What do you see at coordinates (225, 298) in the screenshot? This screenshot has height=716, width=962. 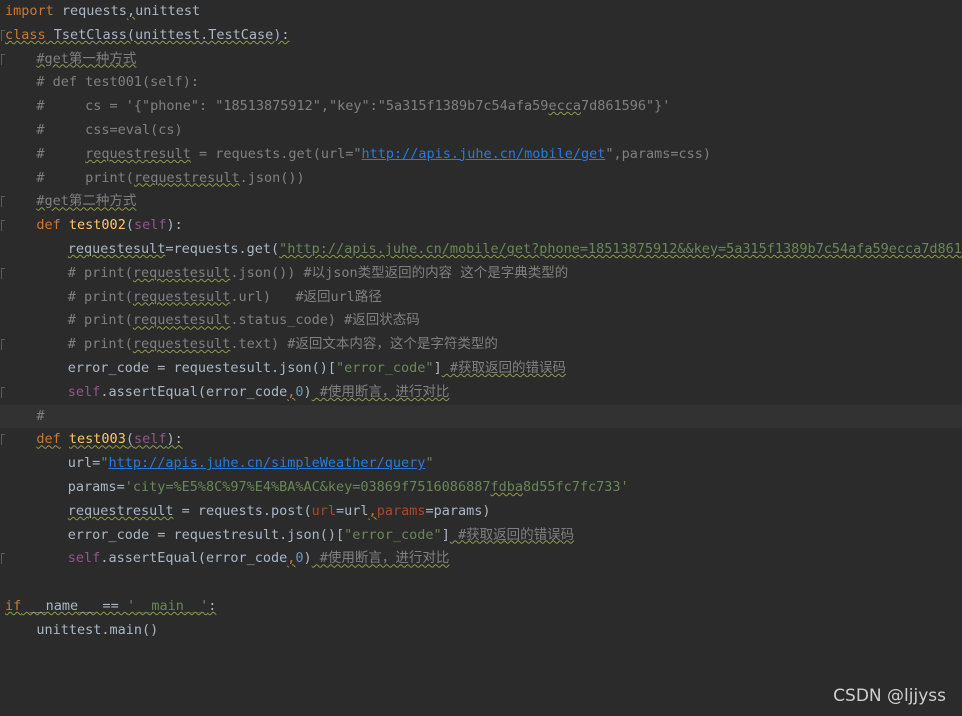 I see `code-text: # print(requestesult.url) #返回url路径` at bounding box center [225, 298].